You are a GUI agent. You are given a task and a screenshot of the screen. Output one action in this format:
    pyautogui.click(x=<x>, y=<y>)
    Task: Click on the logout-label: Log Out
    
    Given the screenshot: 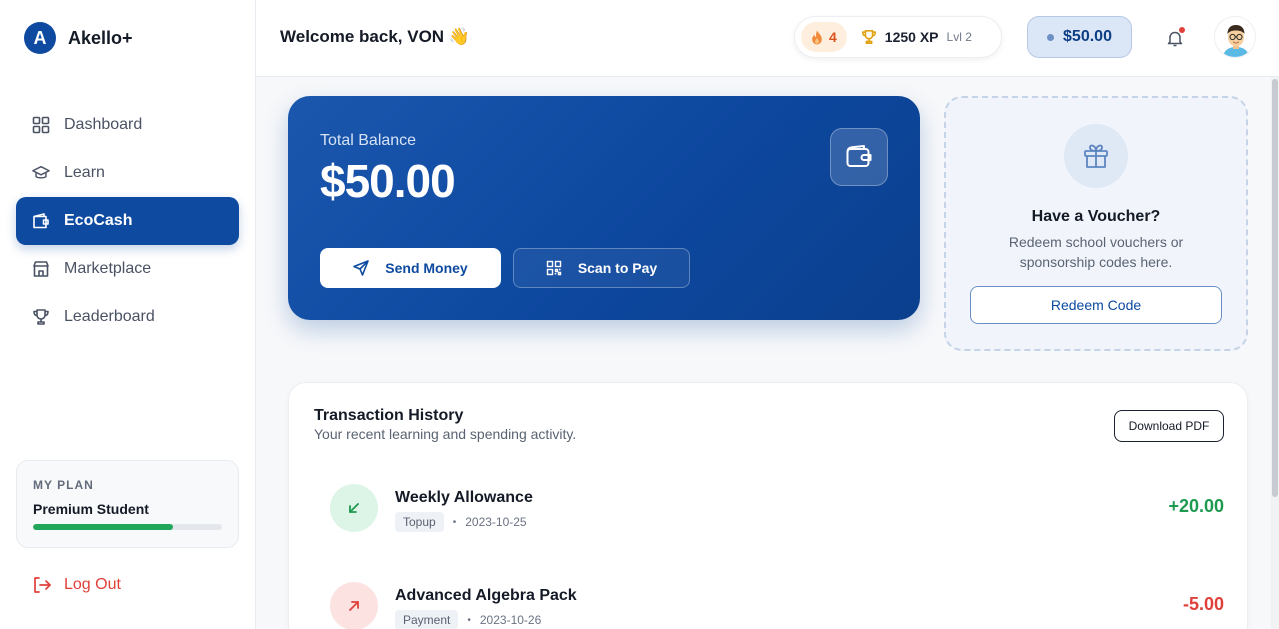 What is the action you would take?
    pyautogui.click(x=92, y=584)
    